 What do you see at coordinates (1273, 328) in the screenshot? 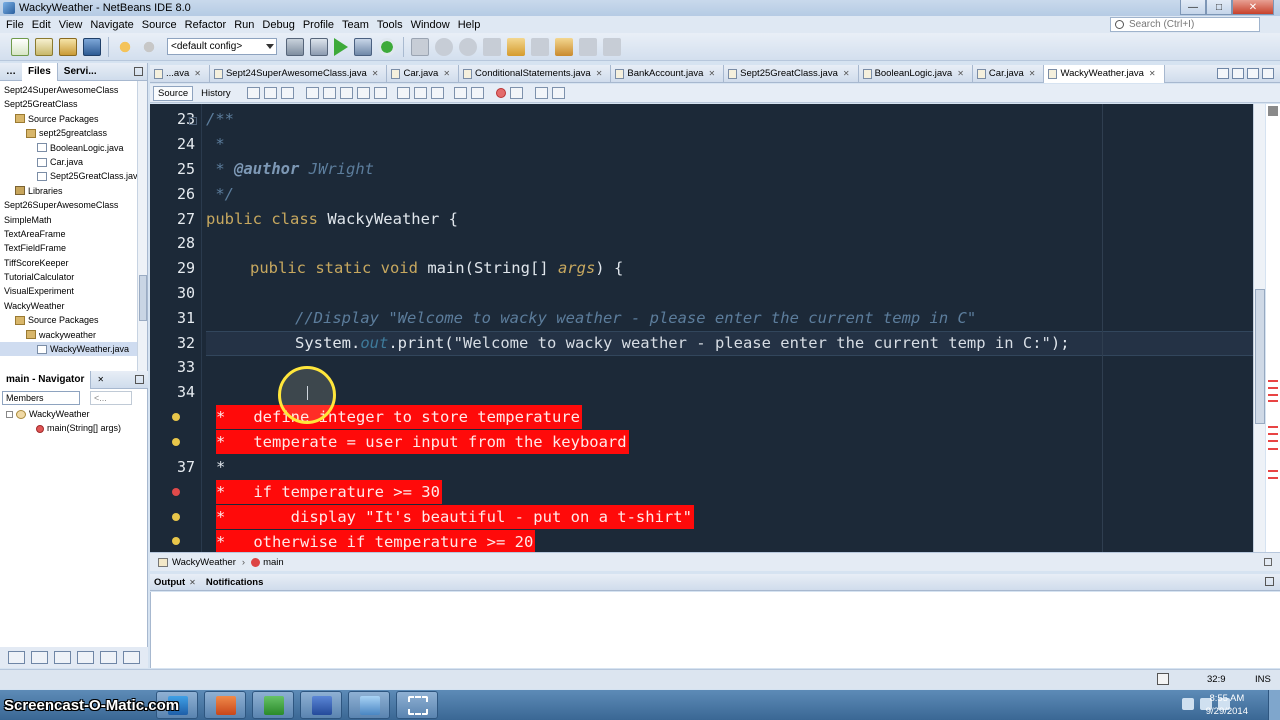
I see `error-stripe` at bounding box center [1273, 328].